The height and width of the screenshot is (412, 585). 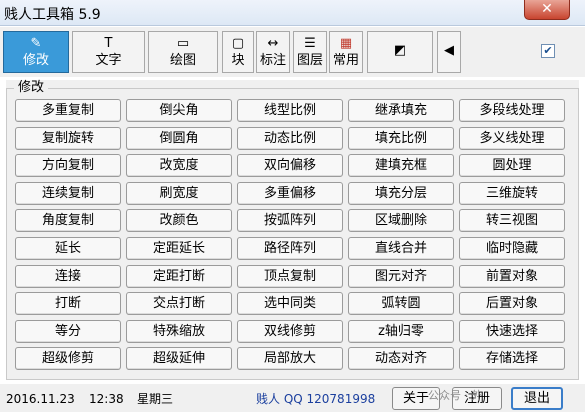 What do you see at coordinates (401, 110) in the screenshot?
I see `command-button: 继承填充` at bounding box center [401, 110].